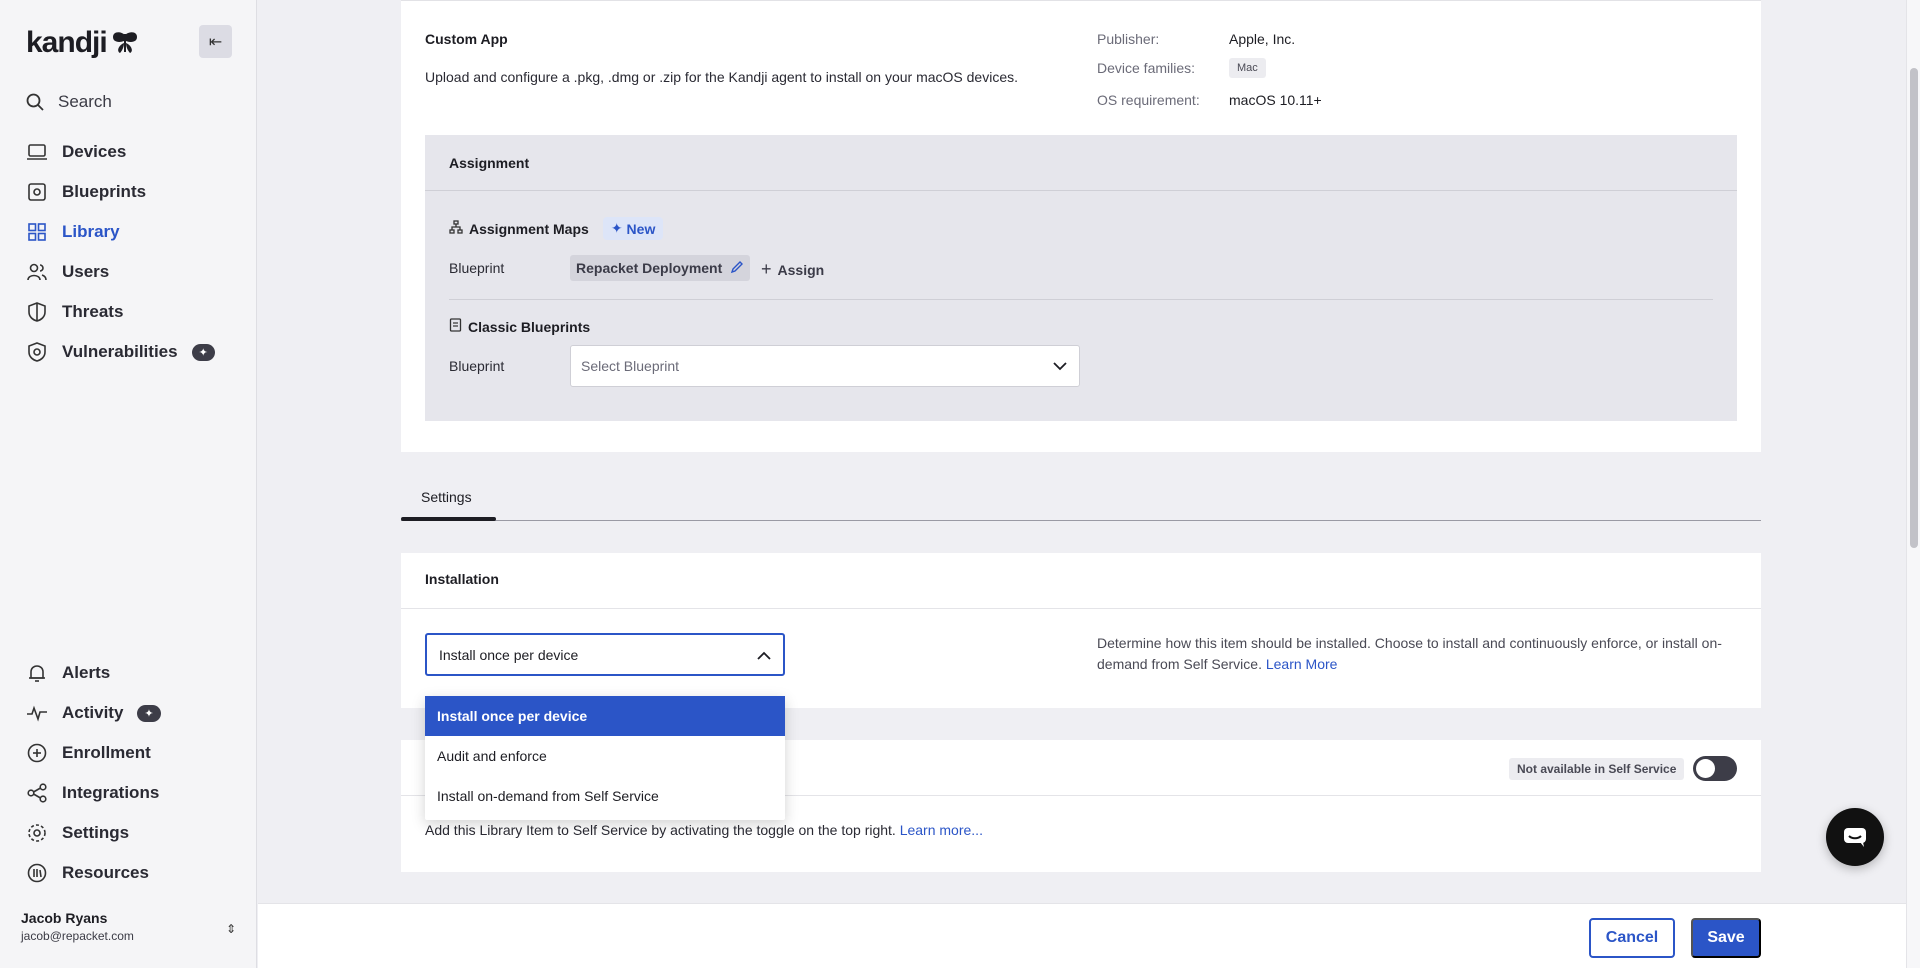 This screenshot has width=1920, height=968. I want to click on kandji-logo: kandji, so click(82, 43).